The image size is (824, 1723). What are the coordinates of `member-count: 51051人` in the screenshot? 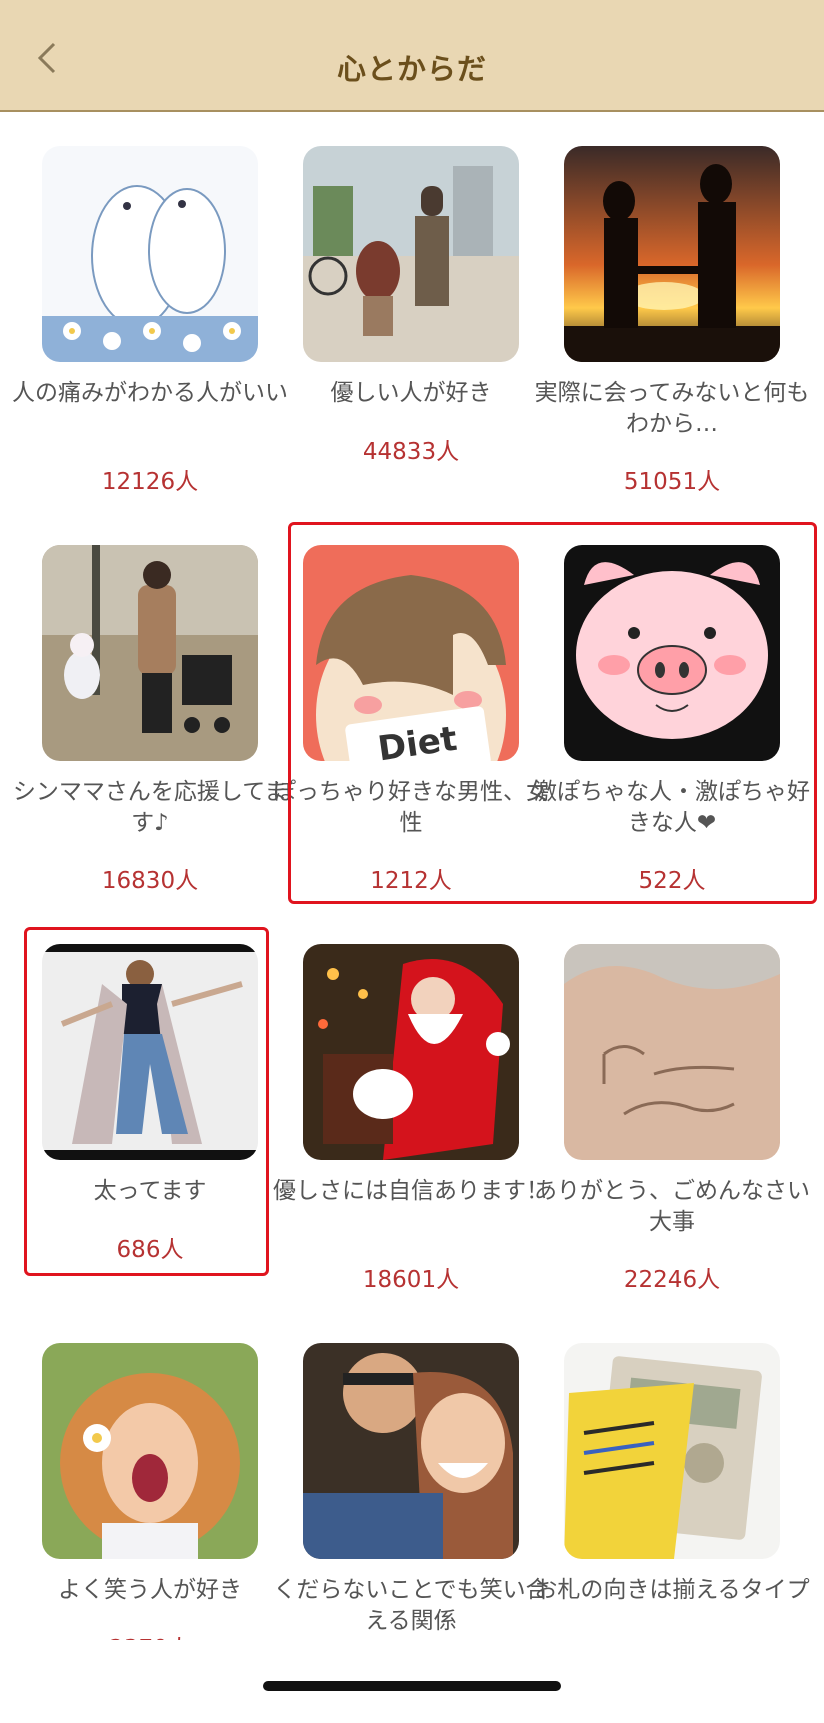 It's located at (672, 482).